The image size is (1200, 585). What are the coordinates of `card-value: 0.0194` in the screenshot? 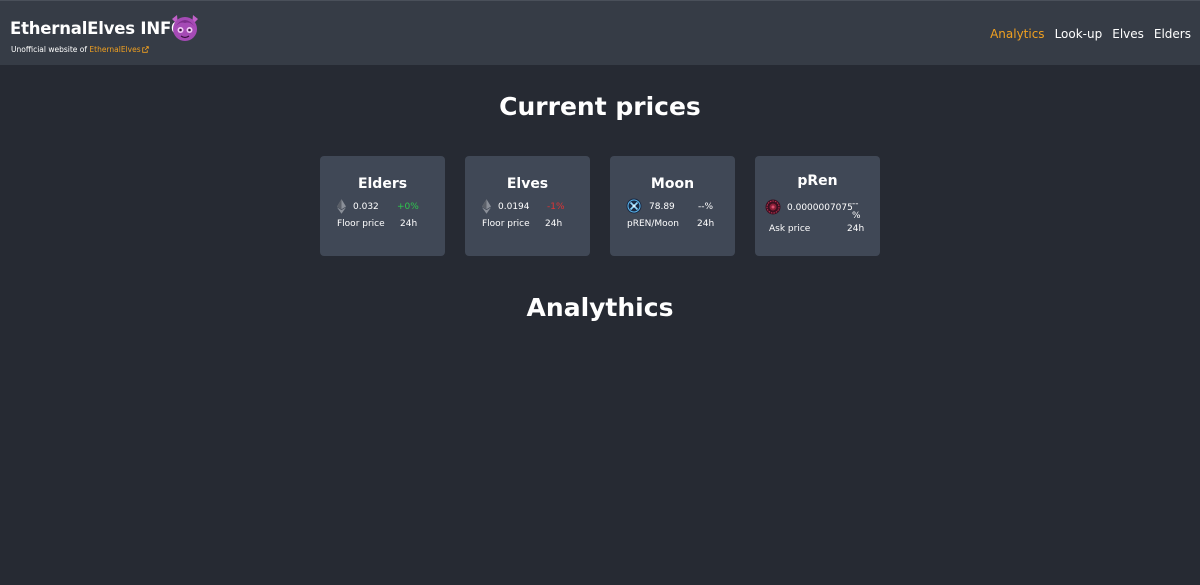 It's located at (514, 207).